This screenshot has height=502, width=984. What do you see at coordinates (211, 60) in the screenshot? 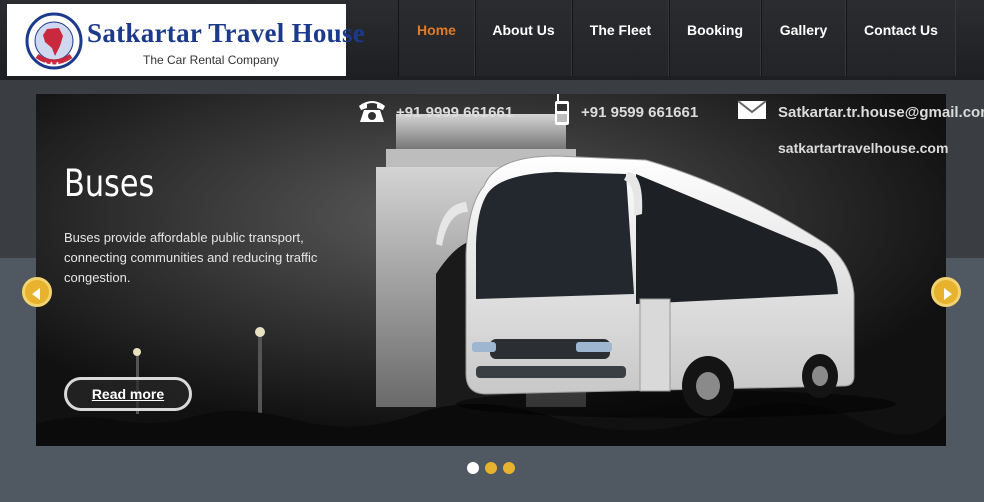
I see `brand-tagline: The Car Rental Company` at bounding box center [211, 60].